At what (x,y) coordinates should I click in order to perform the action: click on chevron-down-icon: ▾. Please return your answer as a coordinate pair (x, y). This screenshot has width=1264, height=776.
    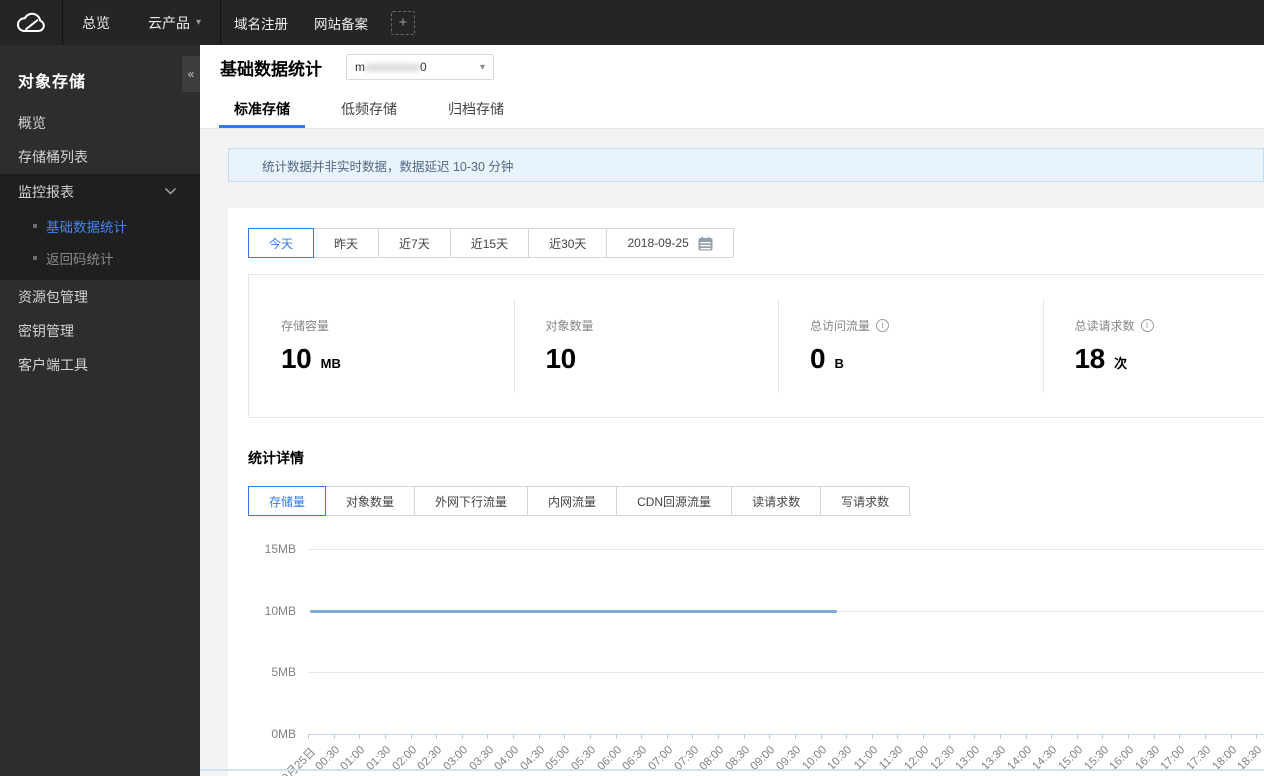
    Looking at the image, I should click on (199, 22).